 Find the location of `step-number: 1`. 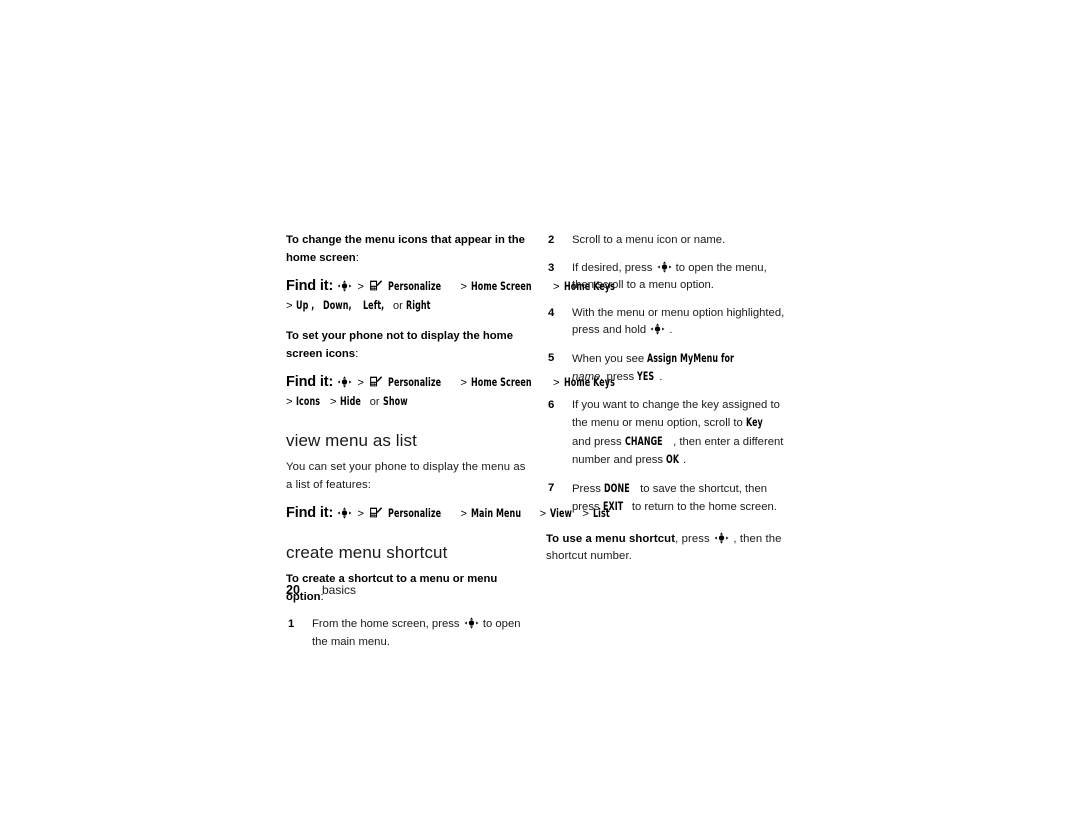

step-number: 1 is located at coordinates (291, 624).